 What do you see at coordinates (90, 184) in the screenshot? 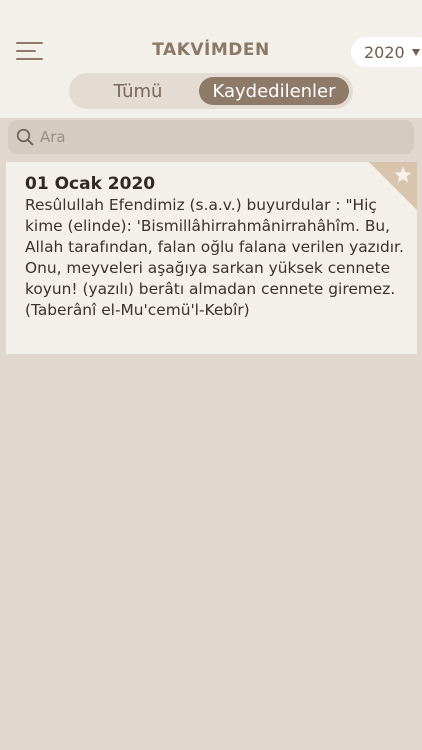
I see `entry-date: 01 Ocak 2020` at bounding box center [90, 184].